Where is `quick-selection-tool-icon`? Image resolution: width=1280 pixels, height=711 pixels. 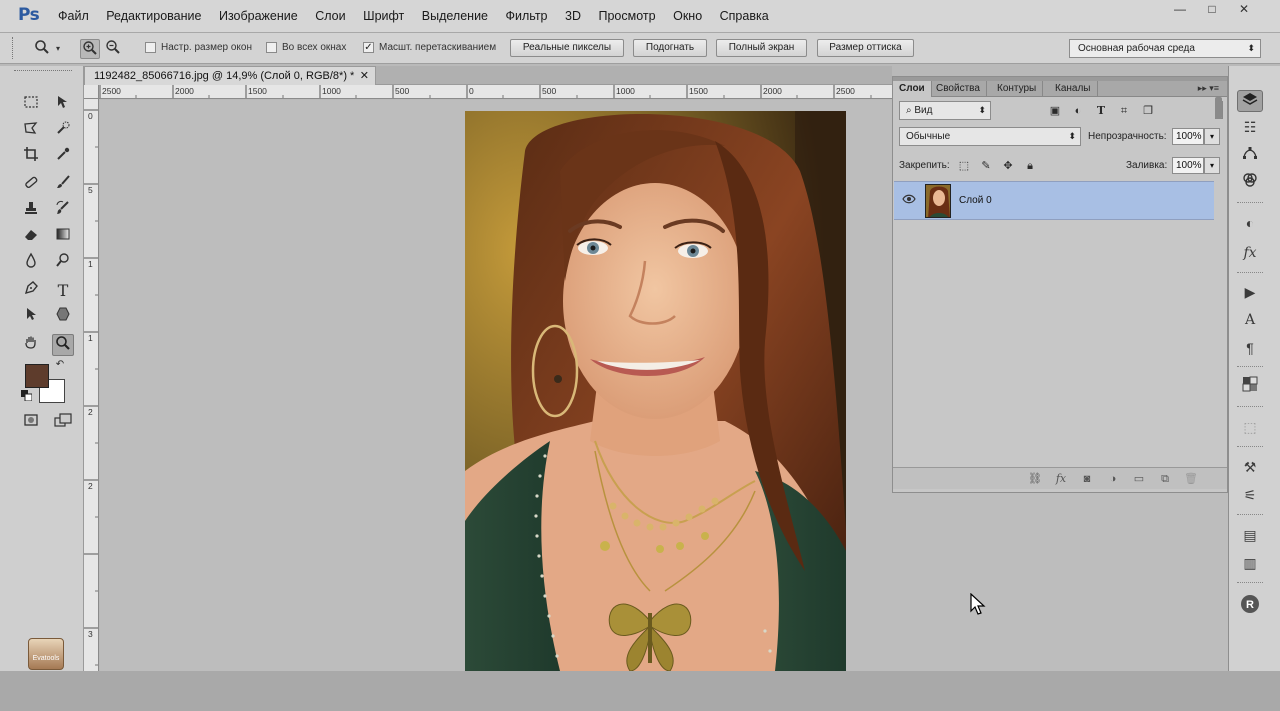 quick-selection-tool-icon is located at coordinates (63, 131).